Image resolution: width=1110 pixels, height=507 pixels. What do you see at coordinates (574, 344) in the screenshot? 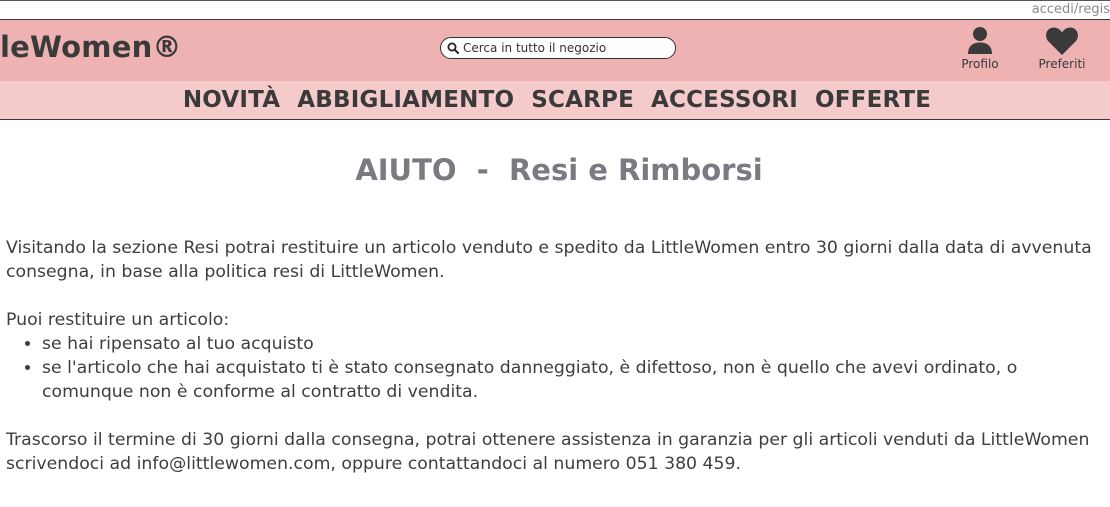
I see `list-item: se hai ripensato al tuo acquisto` at bounding box center [574, 344].